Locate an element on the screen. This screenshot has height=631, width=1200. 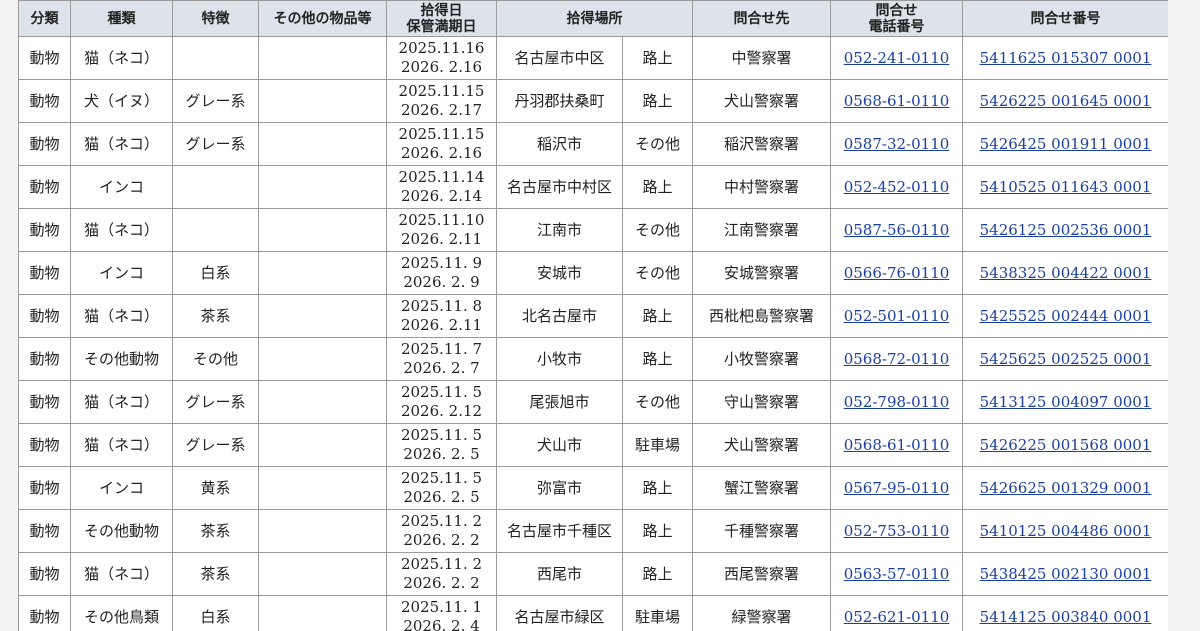
cell-city: 北名古屋市 is located at coordinates (559, 316).